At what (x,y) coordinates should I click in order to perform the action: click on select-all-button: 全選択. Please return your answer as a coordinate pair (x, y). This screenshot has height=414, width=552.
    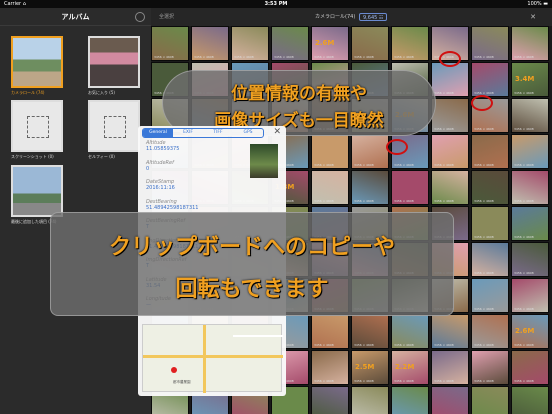
    Looking at the image, I should click on (166, 17).